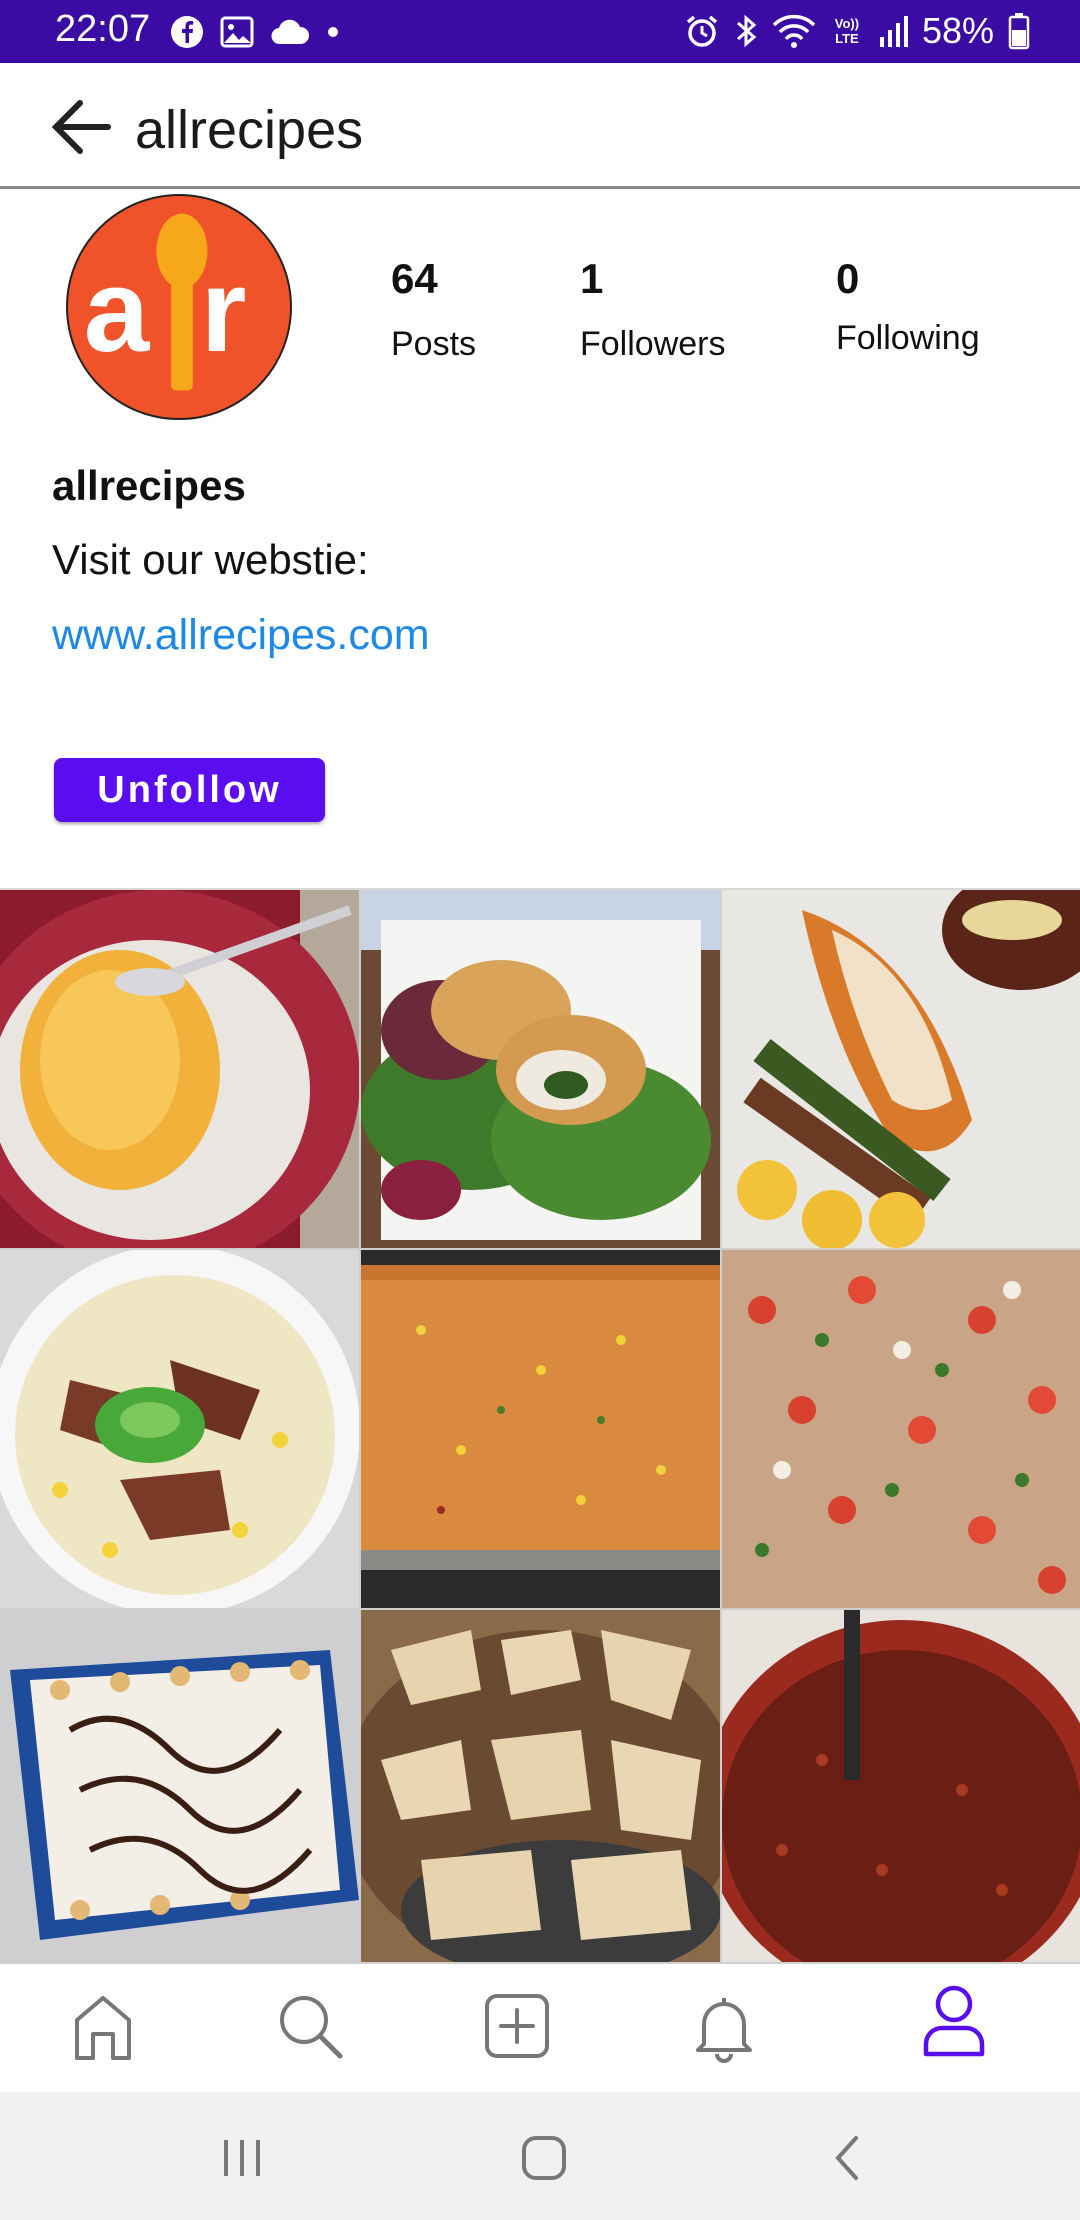  I want to click on gallery-icon, so click(237, 32).